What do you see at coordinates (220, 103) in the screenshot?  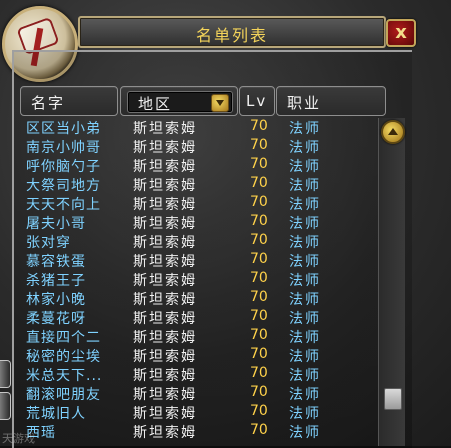 I see `dropdown-arrow-icon` at bounding box center [220, 103].